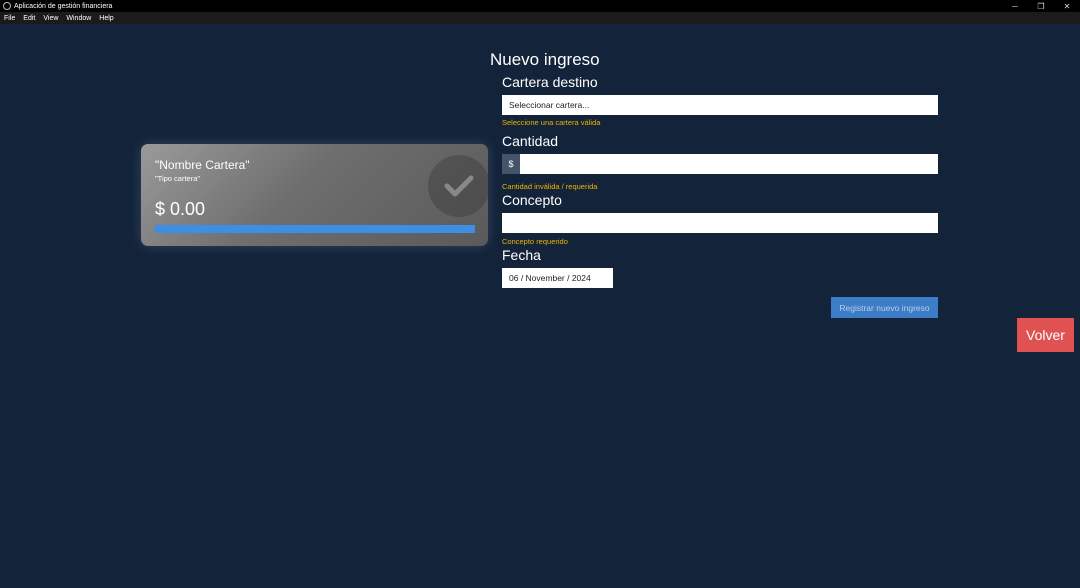 The image size is (1080, 588). I want to click on back-button: Volver, so click(1045, 335).